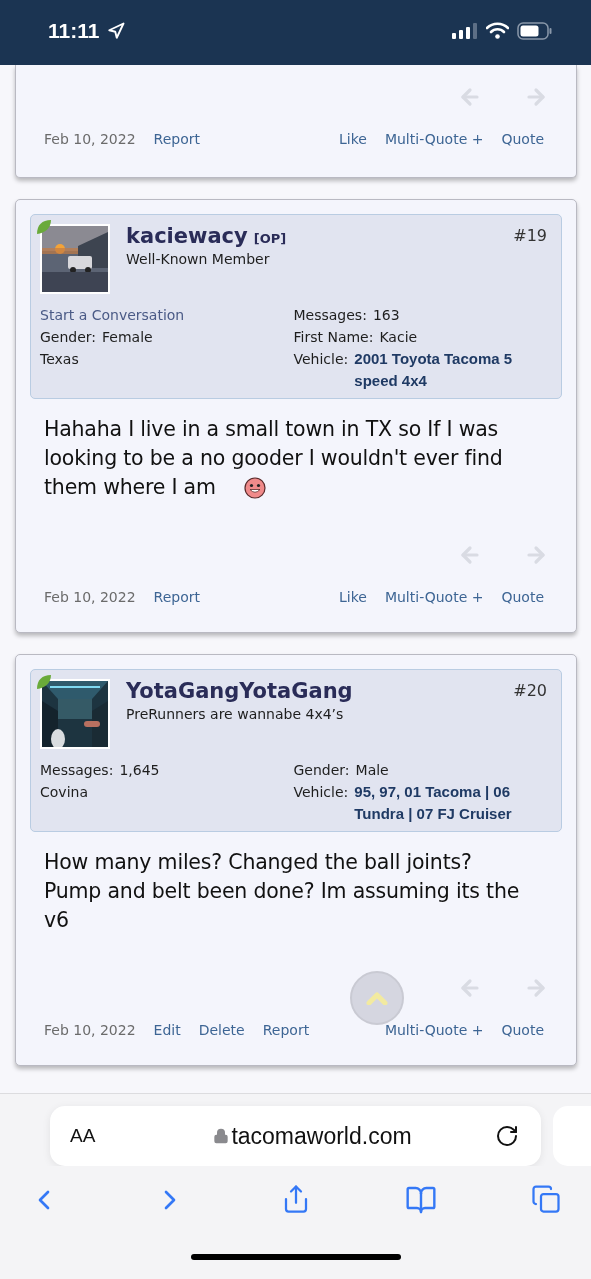 The width and height of the screenshot is (591, 1279). What do you see at coordinates (235, 714) in the screenshot?
I see `user-title: PreRunners are wannabe 4x4’s` at bounding box center [235, 714].